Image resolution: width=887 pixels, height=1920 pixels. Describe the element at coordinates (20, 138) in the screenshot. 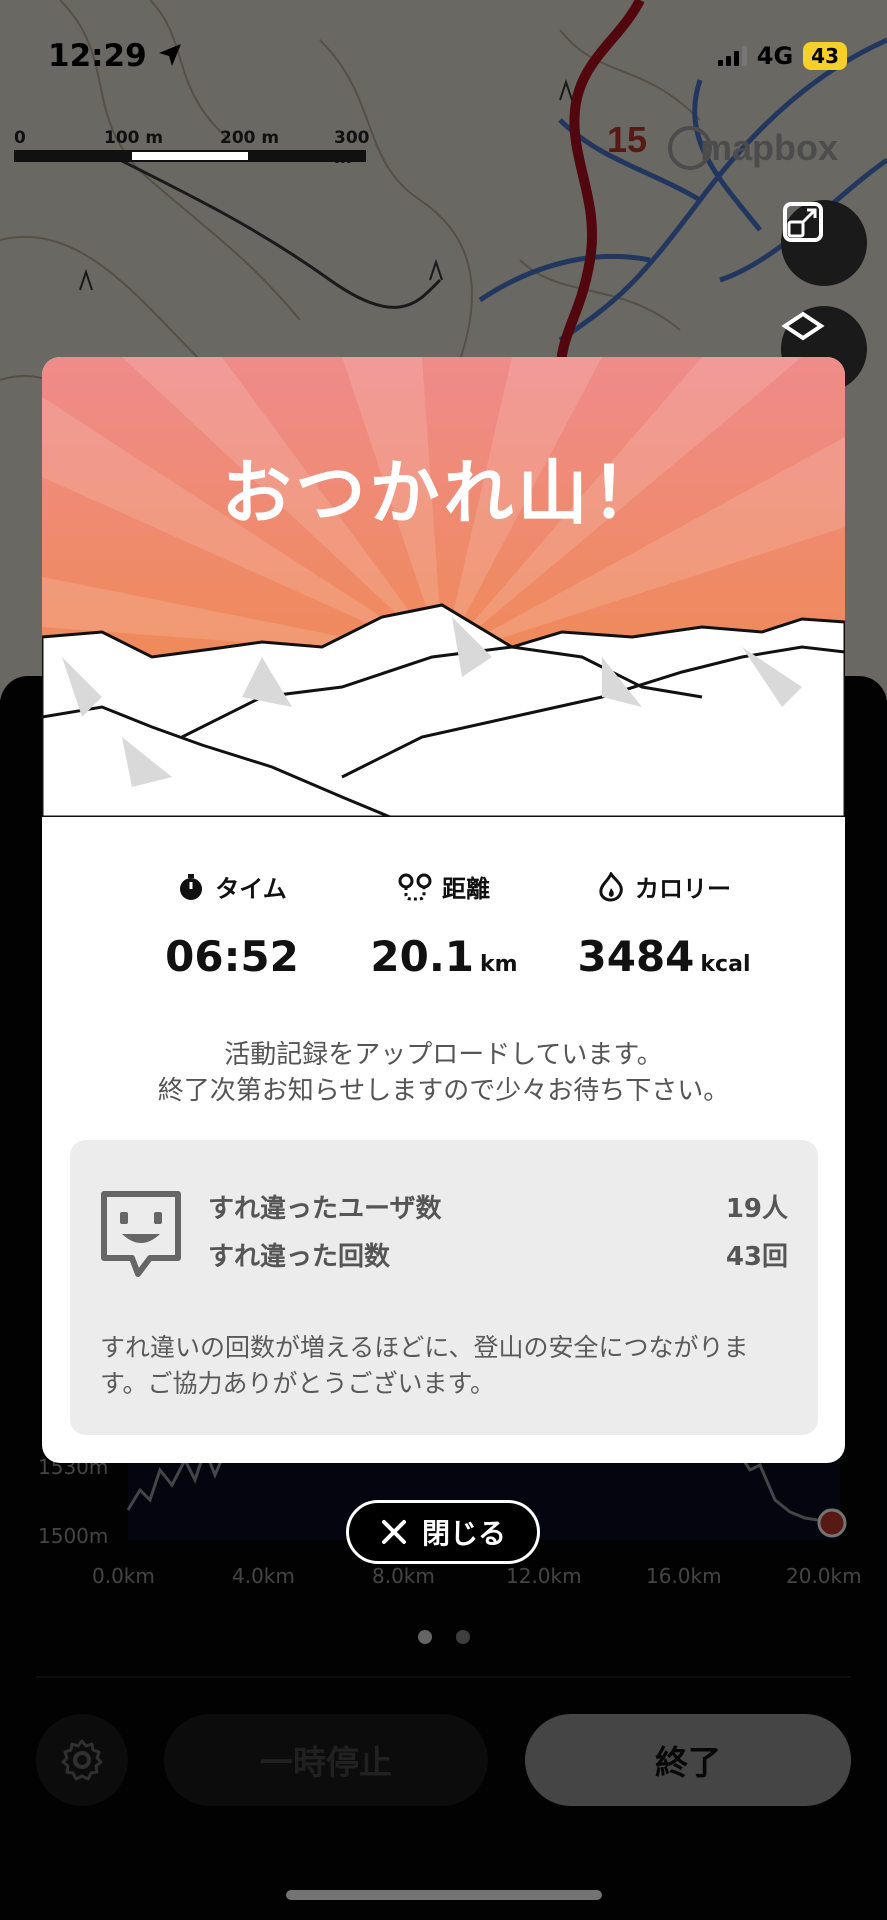

I see `scale-label: 0` at that location.